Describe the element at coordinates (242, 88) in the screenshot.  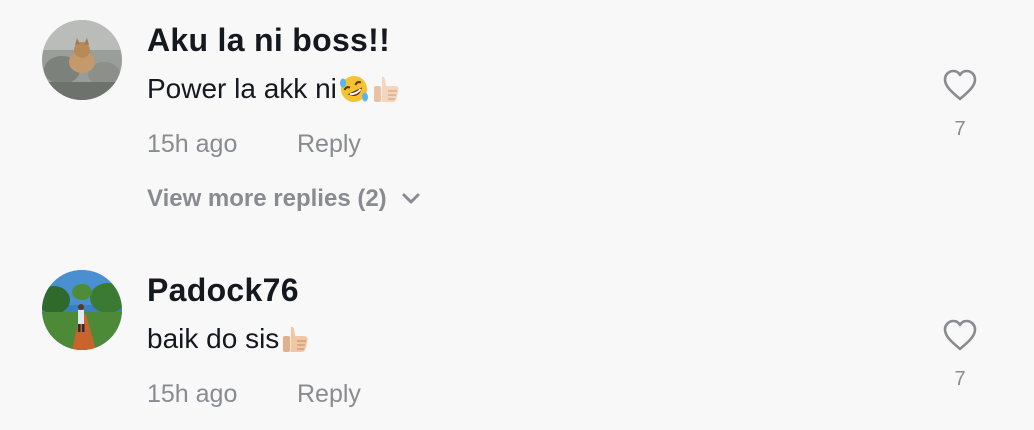
I see `comment-text-content: Power la akk ni` at that location.